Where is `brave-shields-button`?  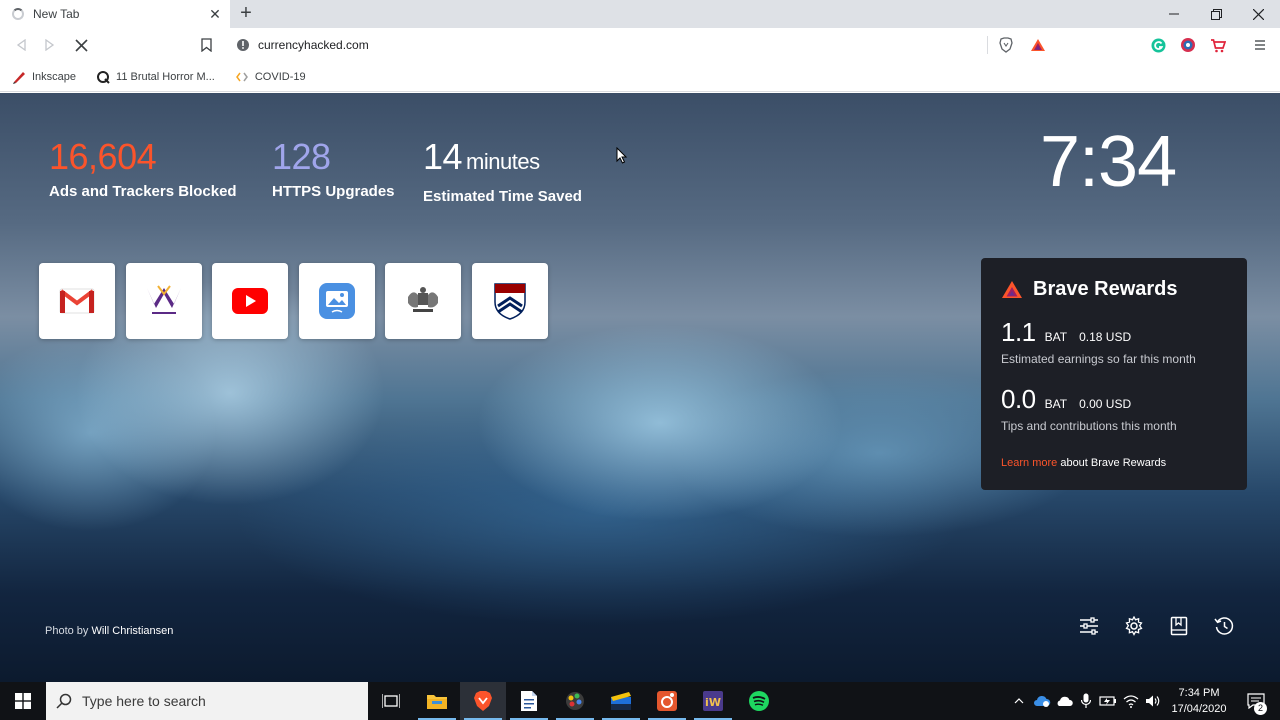
brave-shields-button is located at coordinates (1006, 45).